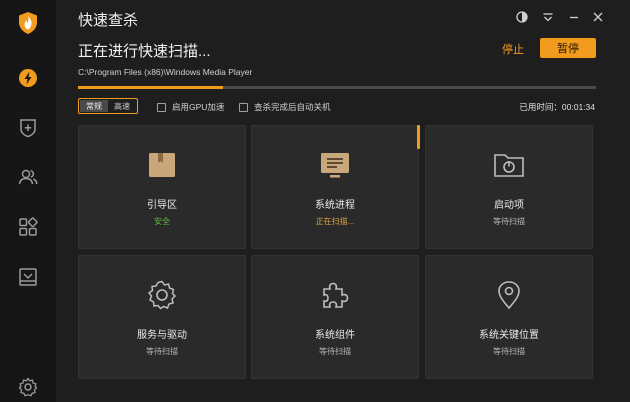 Image resolution: width=630 pixels, height=402 pixels. I want to click on menu-dropdown-icon, so click(548, 17).